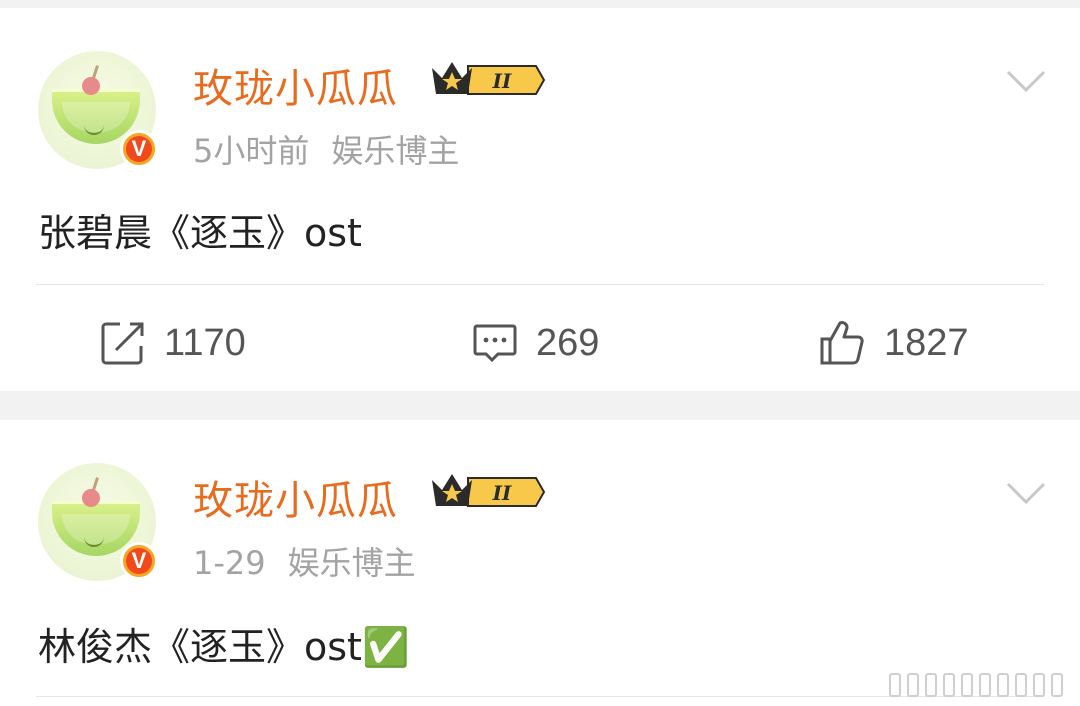  I want to click on comment-icon, so click(495, 343).